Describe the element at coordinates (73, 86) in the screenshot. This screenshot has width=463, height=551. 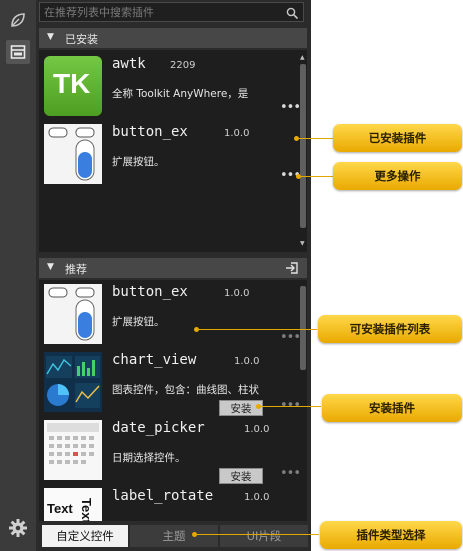
I see `awtk-logo: TK` at that location.